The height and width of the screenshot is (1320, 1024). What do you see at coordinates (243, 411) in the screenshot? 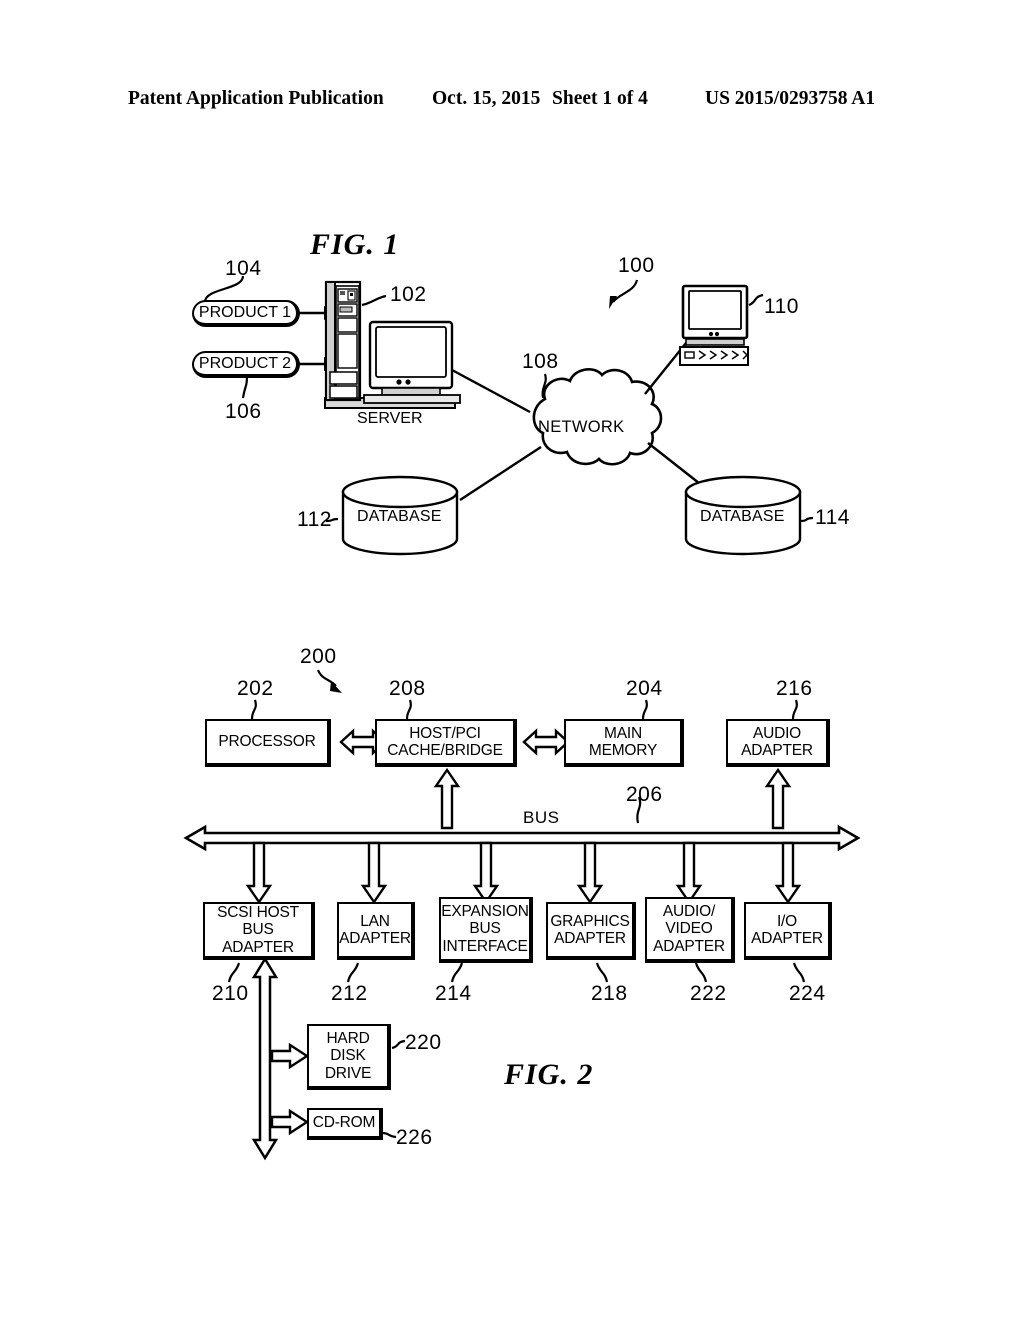
I see `ref-106: 106` at bounding box center [243, 411].